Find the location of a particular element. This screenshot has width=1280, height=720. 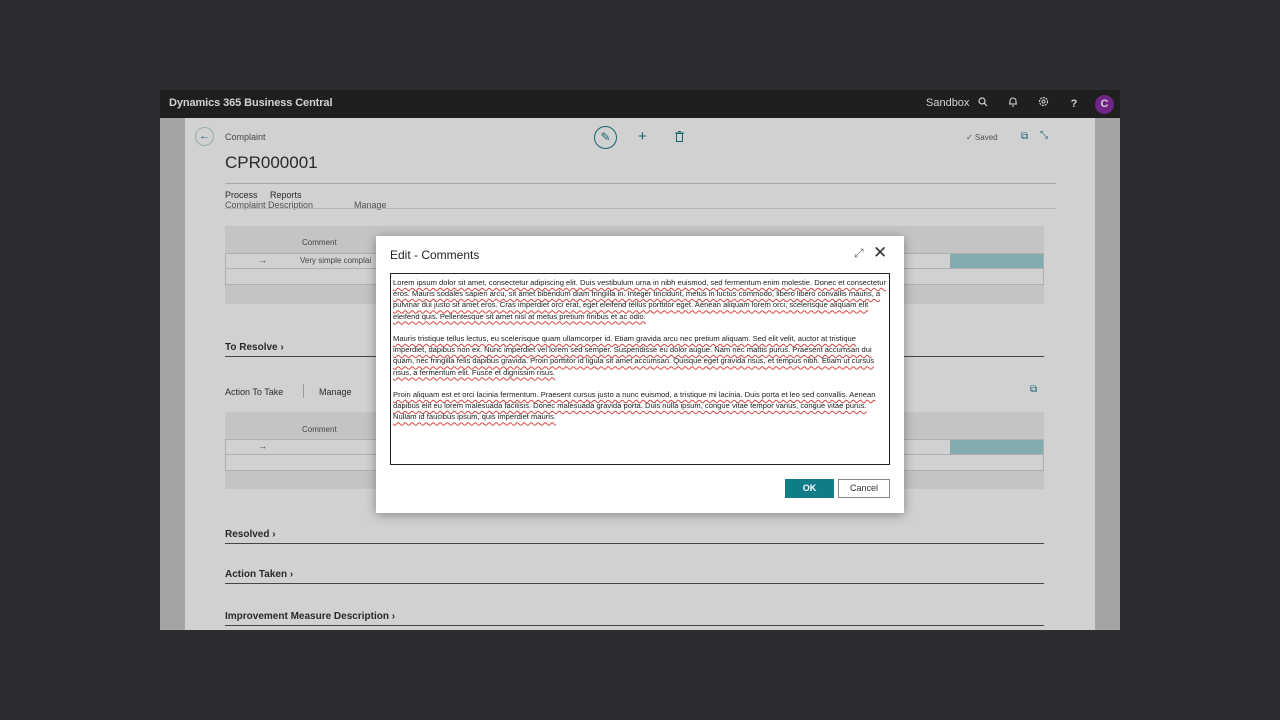

ok-button: OK is located at coordinates (809, 488).